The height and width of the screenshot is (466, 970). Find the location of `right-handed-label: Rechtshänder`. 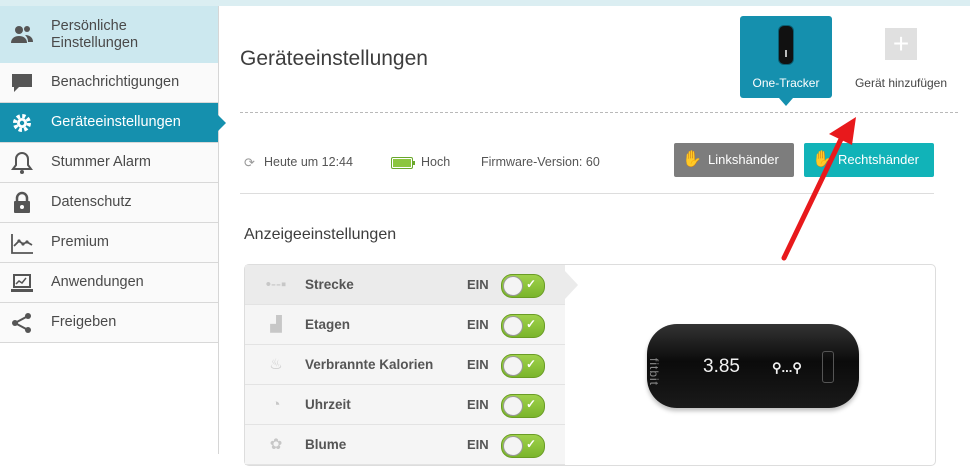

right-handed-label: Rechtshänder is located at coordinates (878, 159).